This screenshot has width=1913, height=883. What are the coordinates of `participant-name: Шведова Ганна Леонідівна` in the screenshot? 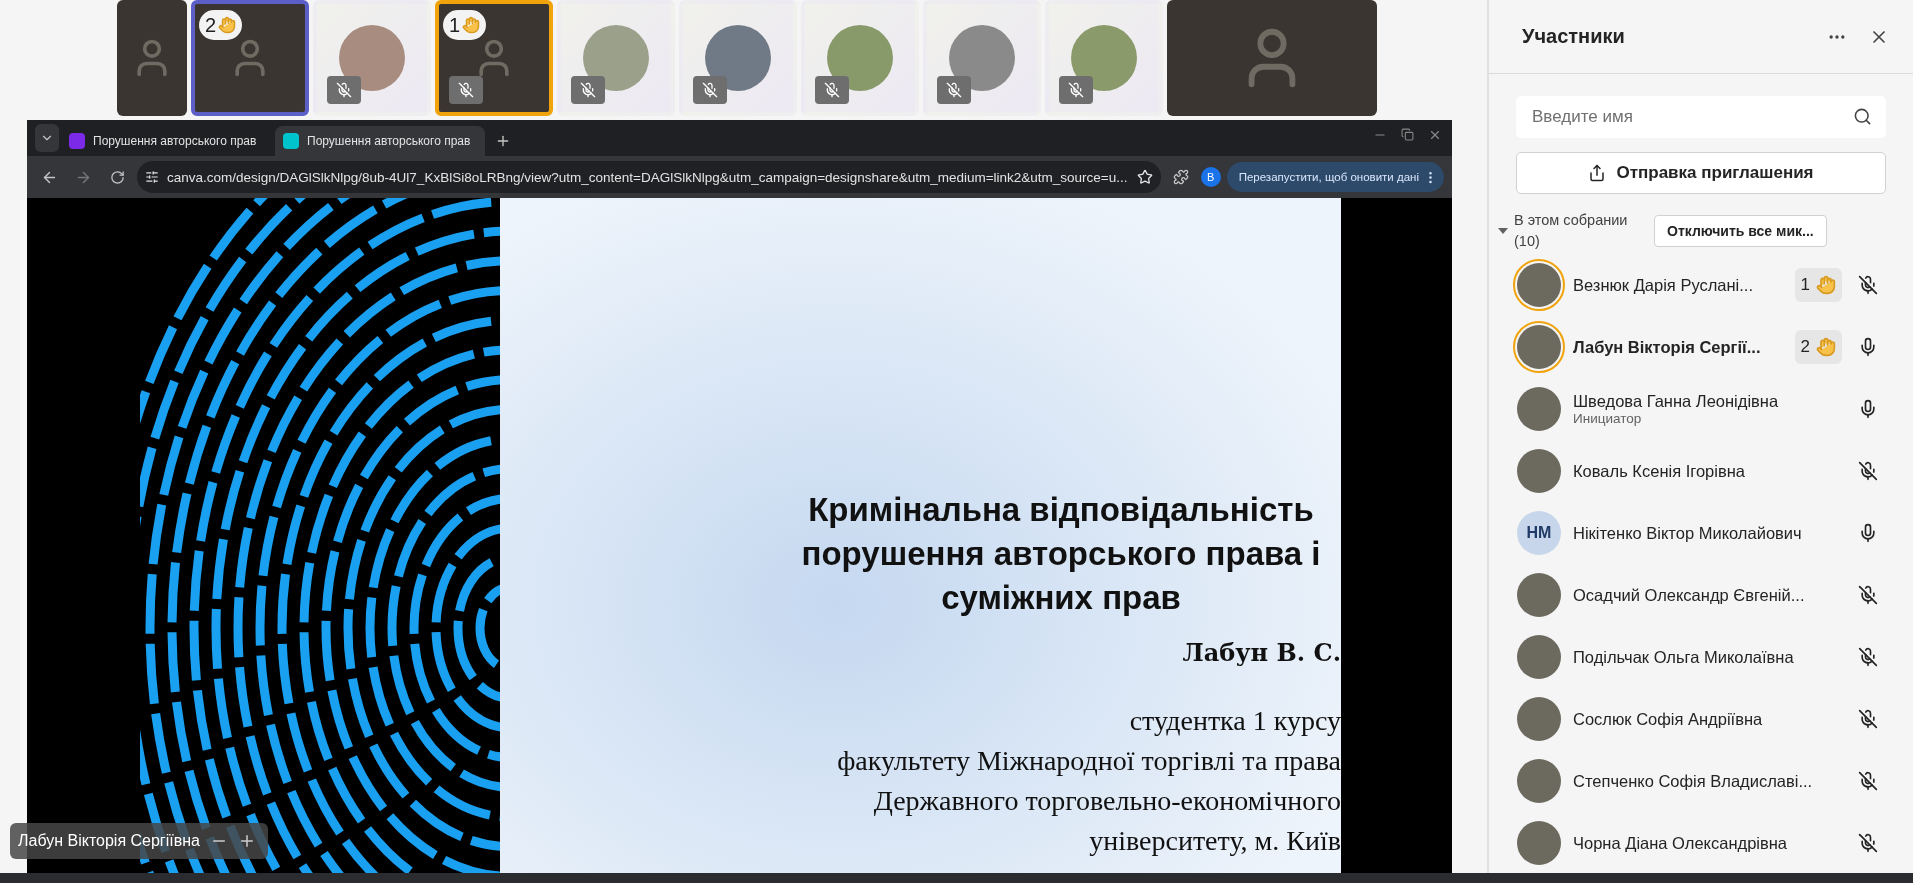 It's located at (1676, 401).